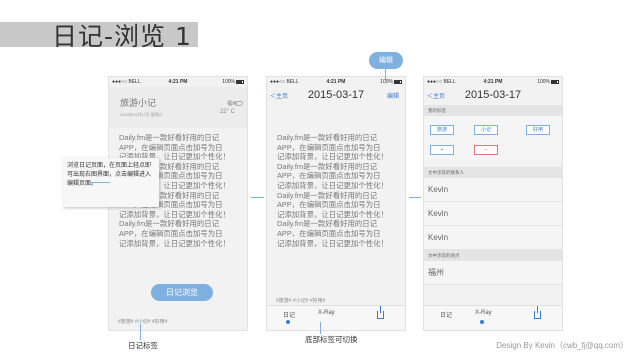  Describe the element at coordinates (393, 95) in the screenshot. I see `edit-button: 编辑` at that location.